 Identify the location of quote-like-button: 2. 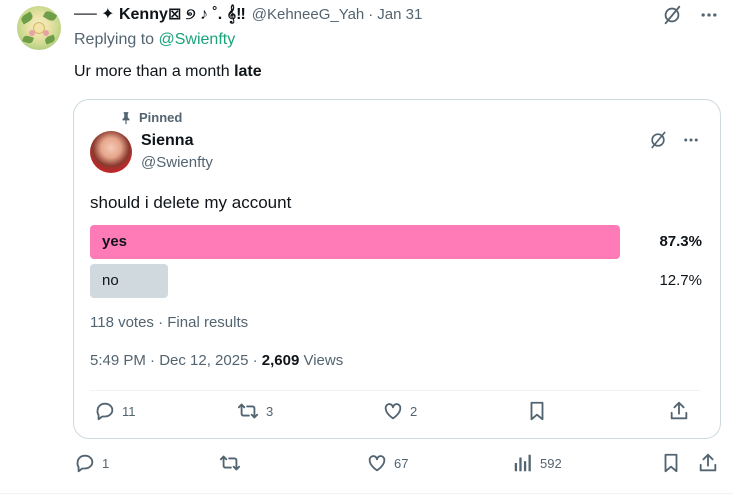
(399, 411).